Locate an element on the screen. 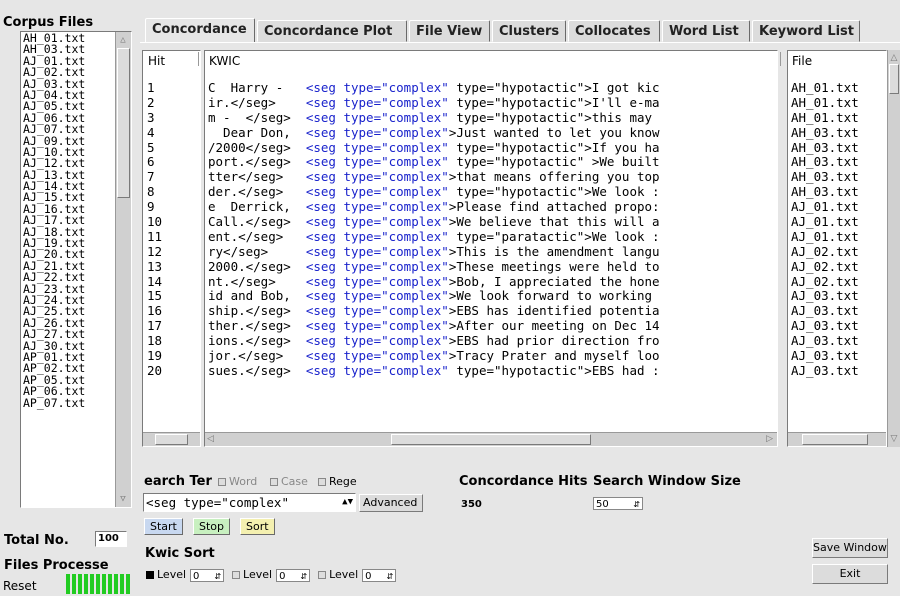  regex-checkbox is located at coordinates (322, 482).